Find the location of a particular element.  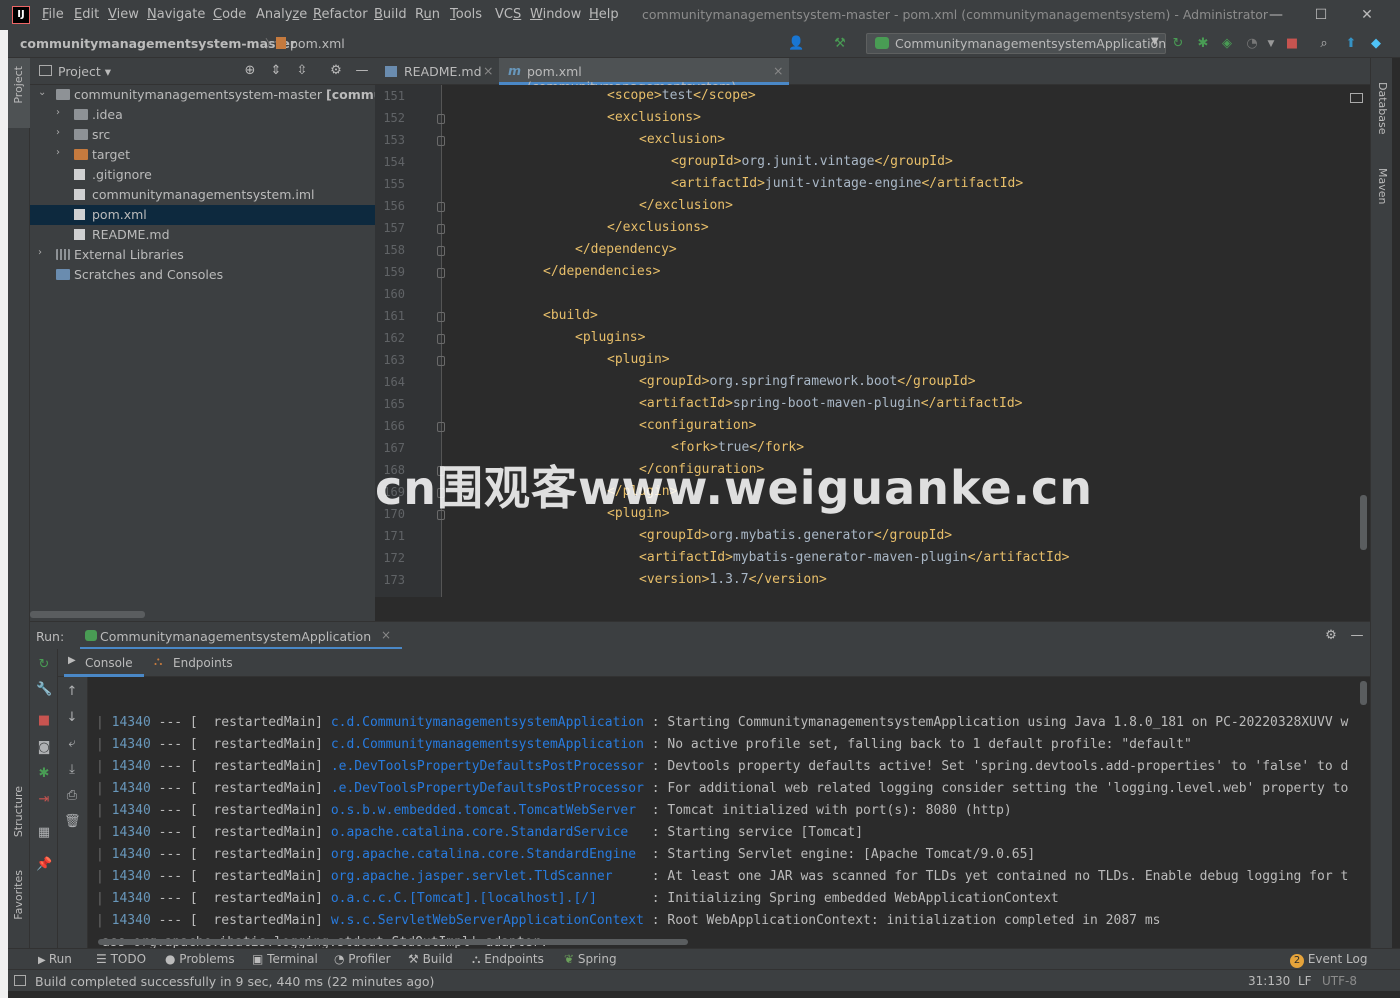

scroll-down-icon: ↓ is located at coordinates (72, 718).